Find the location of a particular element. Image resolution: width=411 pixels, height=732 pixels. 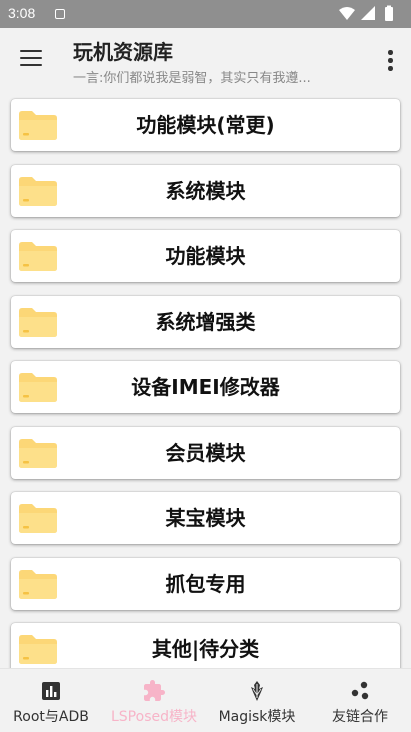

magisk-icon is located at coordinates (257, 691).